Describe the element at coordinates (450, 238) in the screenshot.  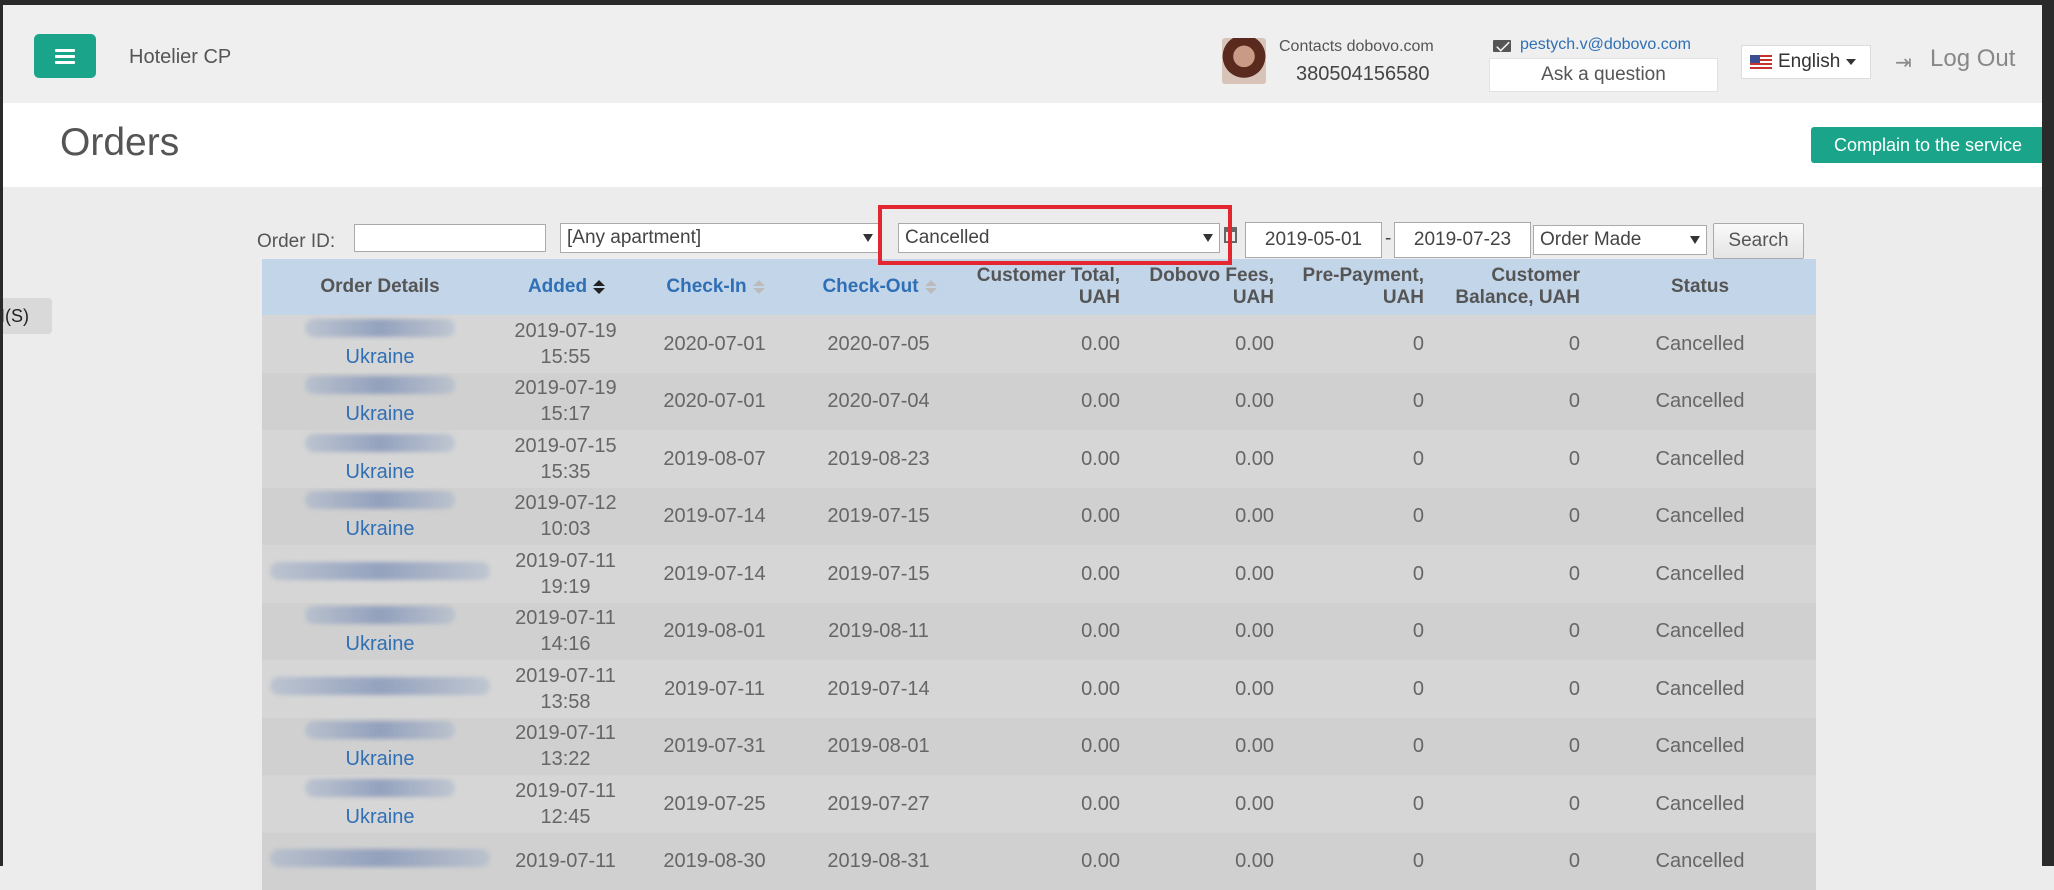
I see `order-id-input` at that location.